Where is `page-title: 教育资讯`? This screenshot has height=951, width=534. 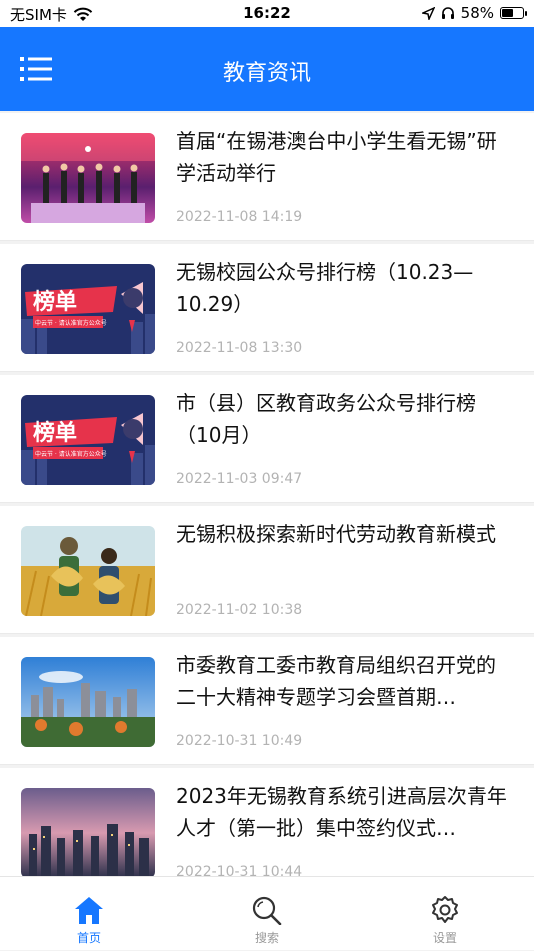
page-title: 教育资讯 is located at coordinates (266, 73).